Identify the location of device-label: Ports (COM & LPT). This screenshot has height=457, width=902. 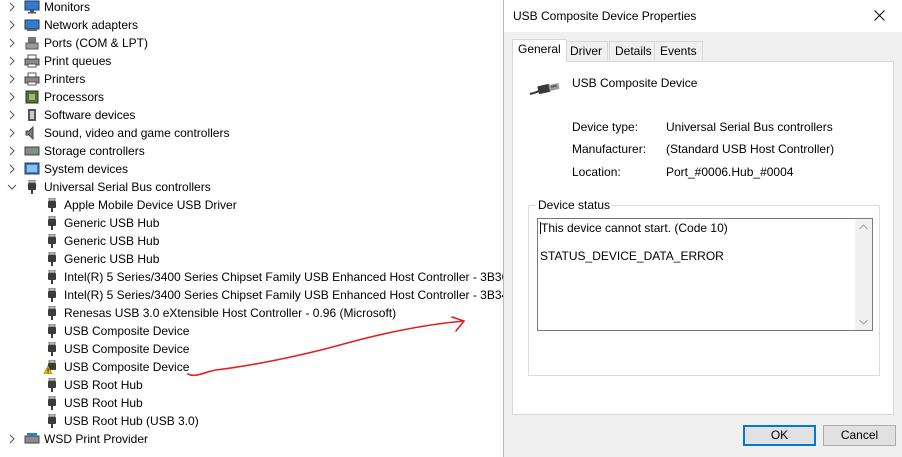
(96, 43).